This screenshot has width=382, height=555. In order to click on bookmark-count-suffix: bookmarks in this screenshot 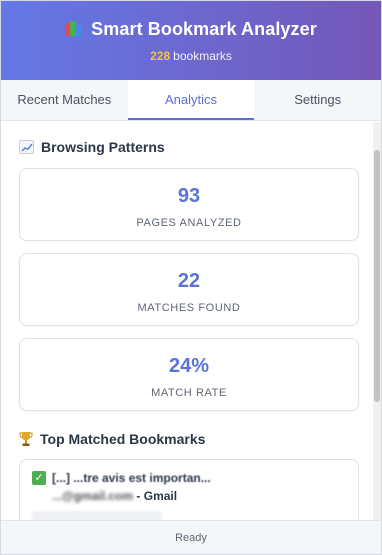, I will do `click(202, 56)`.